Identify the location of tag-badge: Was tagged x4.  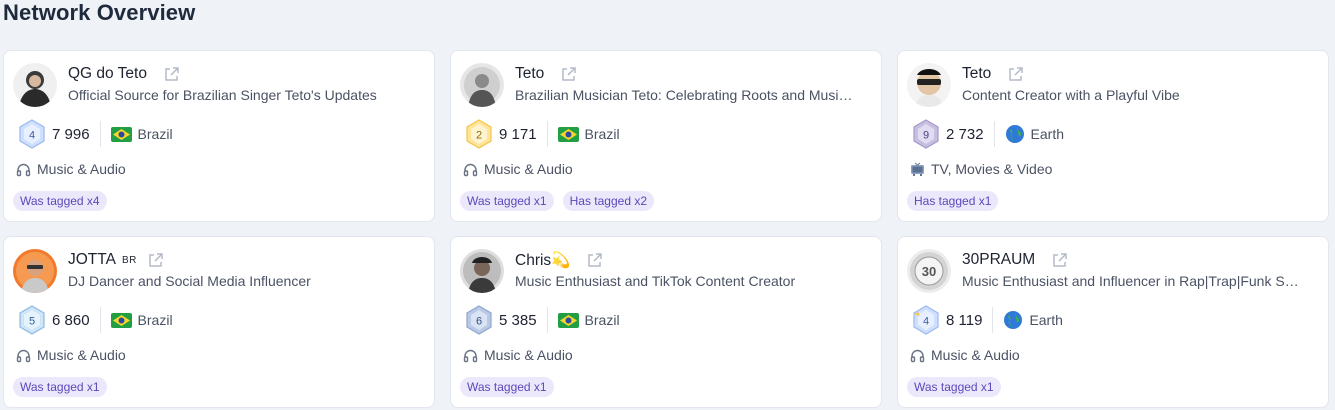
(60, 201).